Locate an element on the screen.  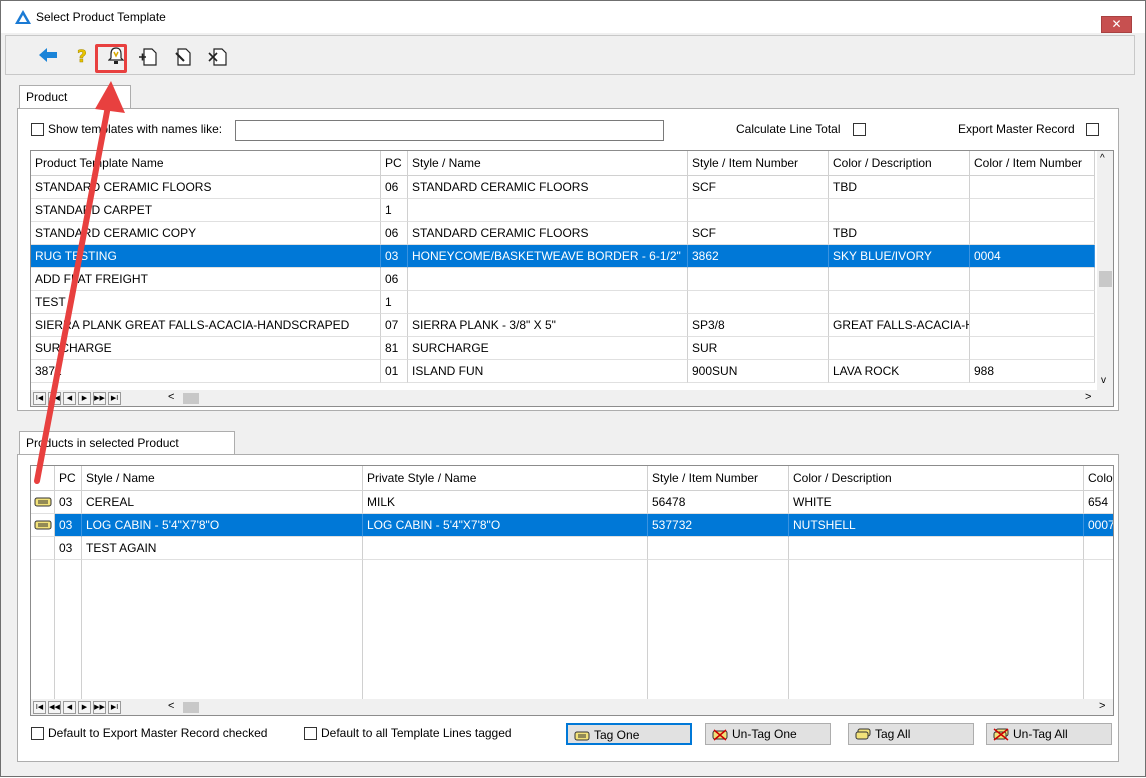
default-tagged-checkbox is located at coordinates (310, 733).